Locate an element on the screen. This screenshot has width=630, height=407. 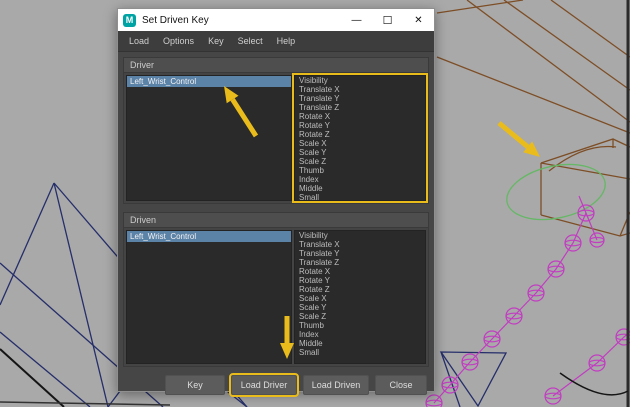
driven-attribute-item: Scale X is located at coordinates (360, 298).